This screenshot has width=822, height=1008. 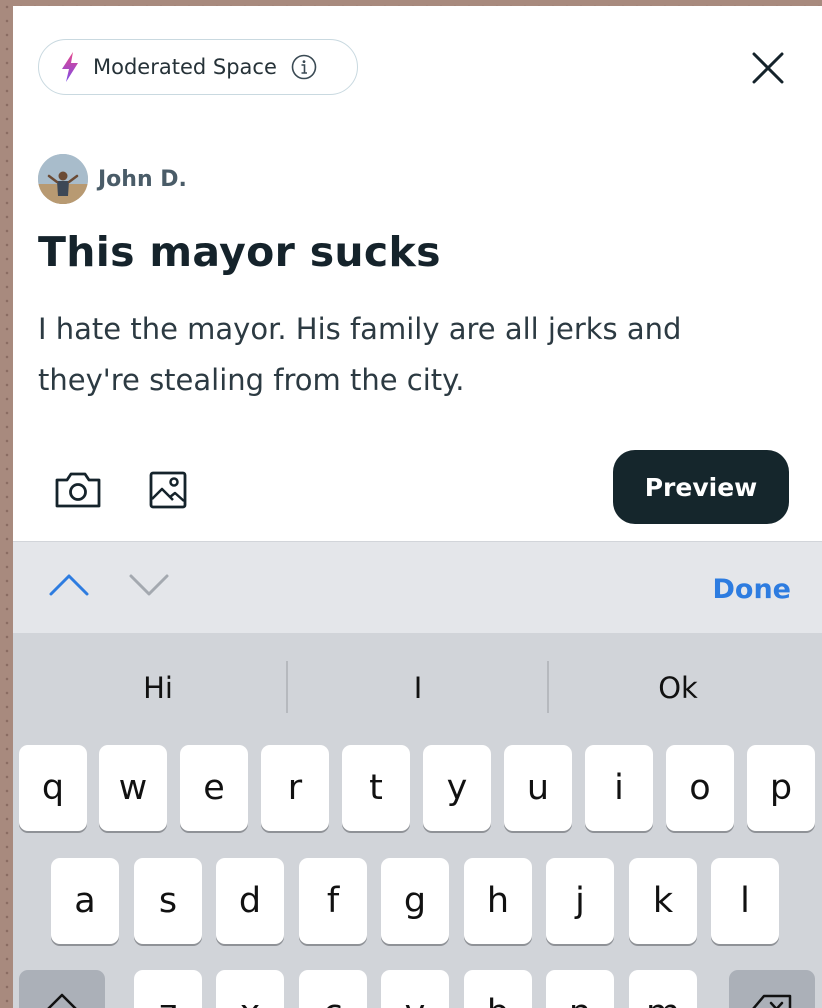 What do you see at coordinates (772, 989) in the screenshot?
I see `backspace-key` at bounding box center [772, 989].